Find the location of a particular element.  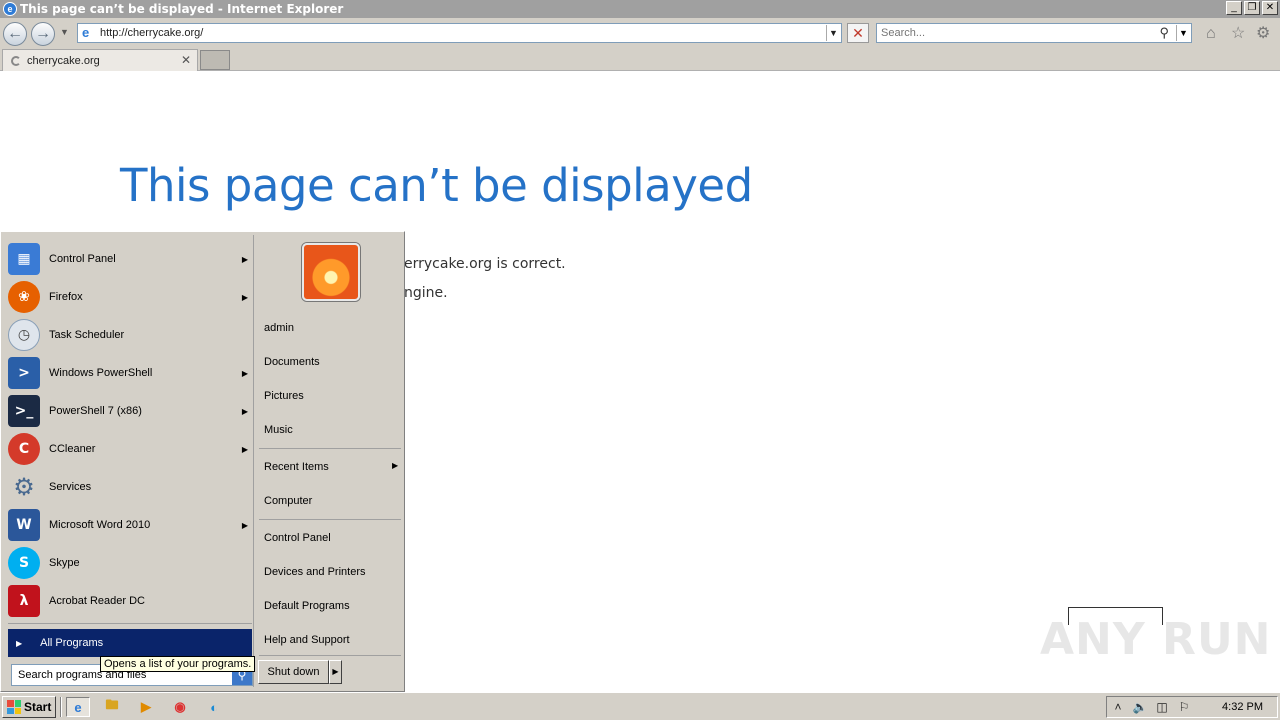

program-ccleaner: C CCleaner ▶ is located at coordinates (130, 449).